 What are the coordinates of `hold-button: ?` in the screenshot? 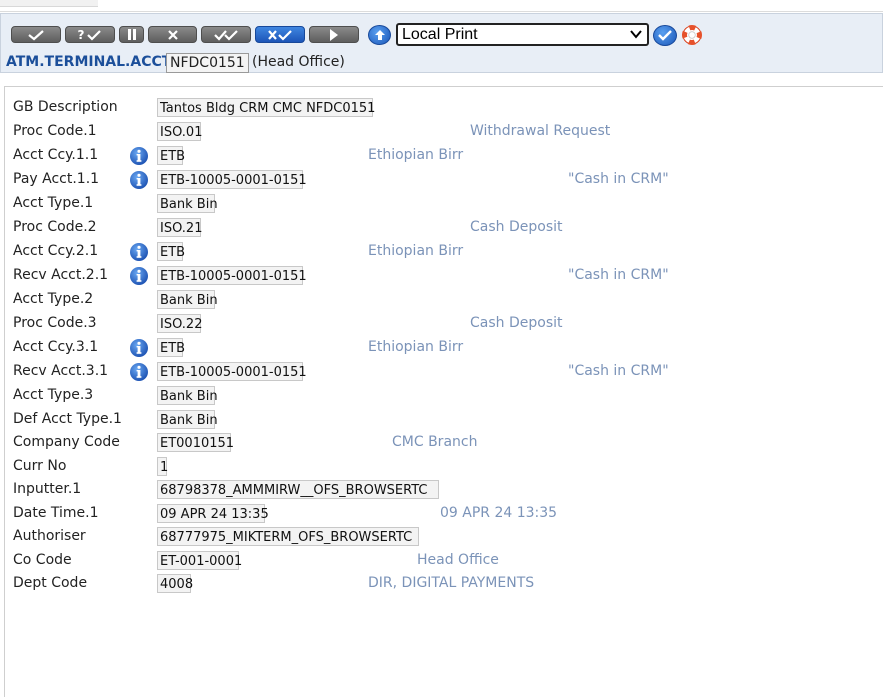 It's located at (90, 34).